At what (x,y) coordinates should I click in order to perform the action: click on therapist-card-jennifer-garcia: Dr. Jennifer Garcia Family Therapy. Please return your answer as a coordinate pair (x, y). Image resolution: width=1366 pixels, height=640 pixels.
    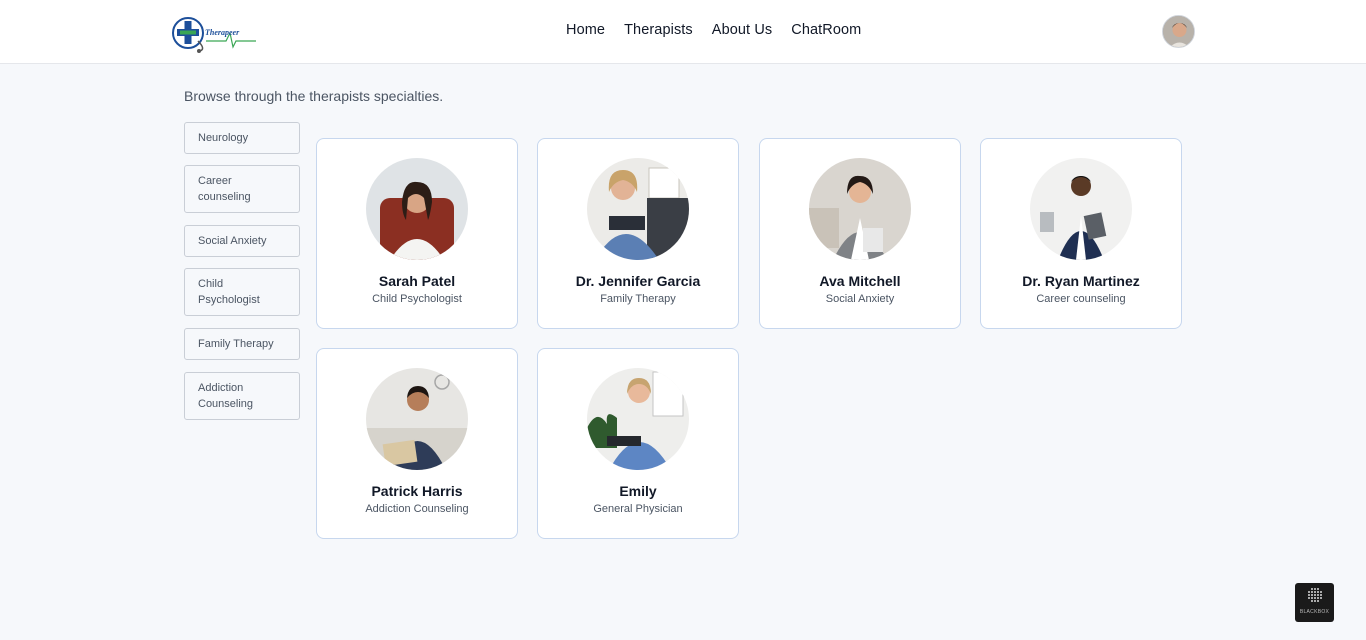
    Looking at the image, I should click on (638, 233).